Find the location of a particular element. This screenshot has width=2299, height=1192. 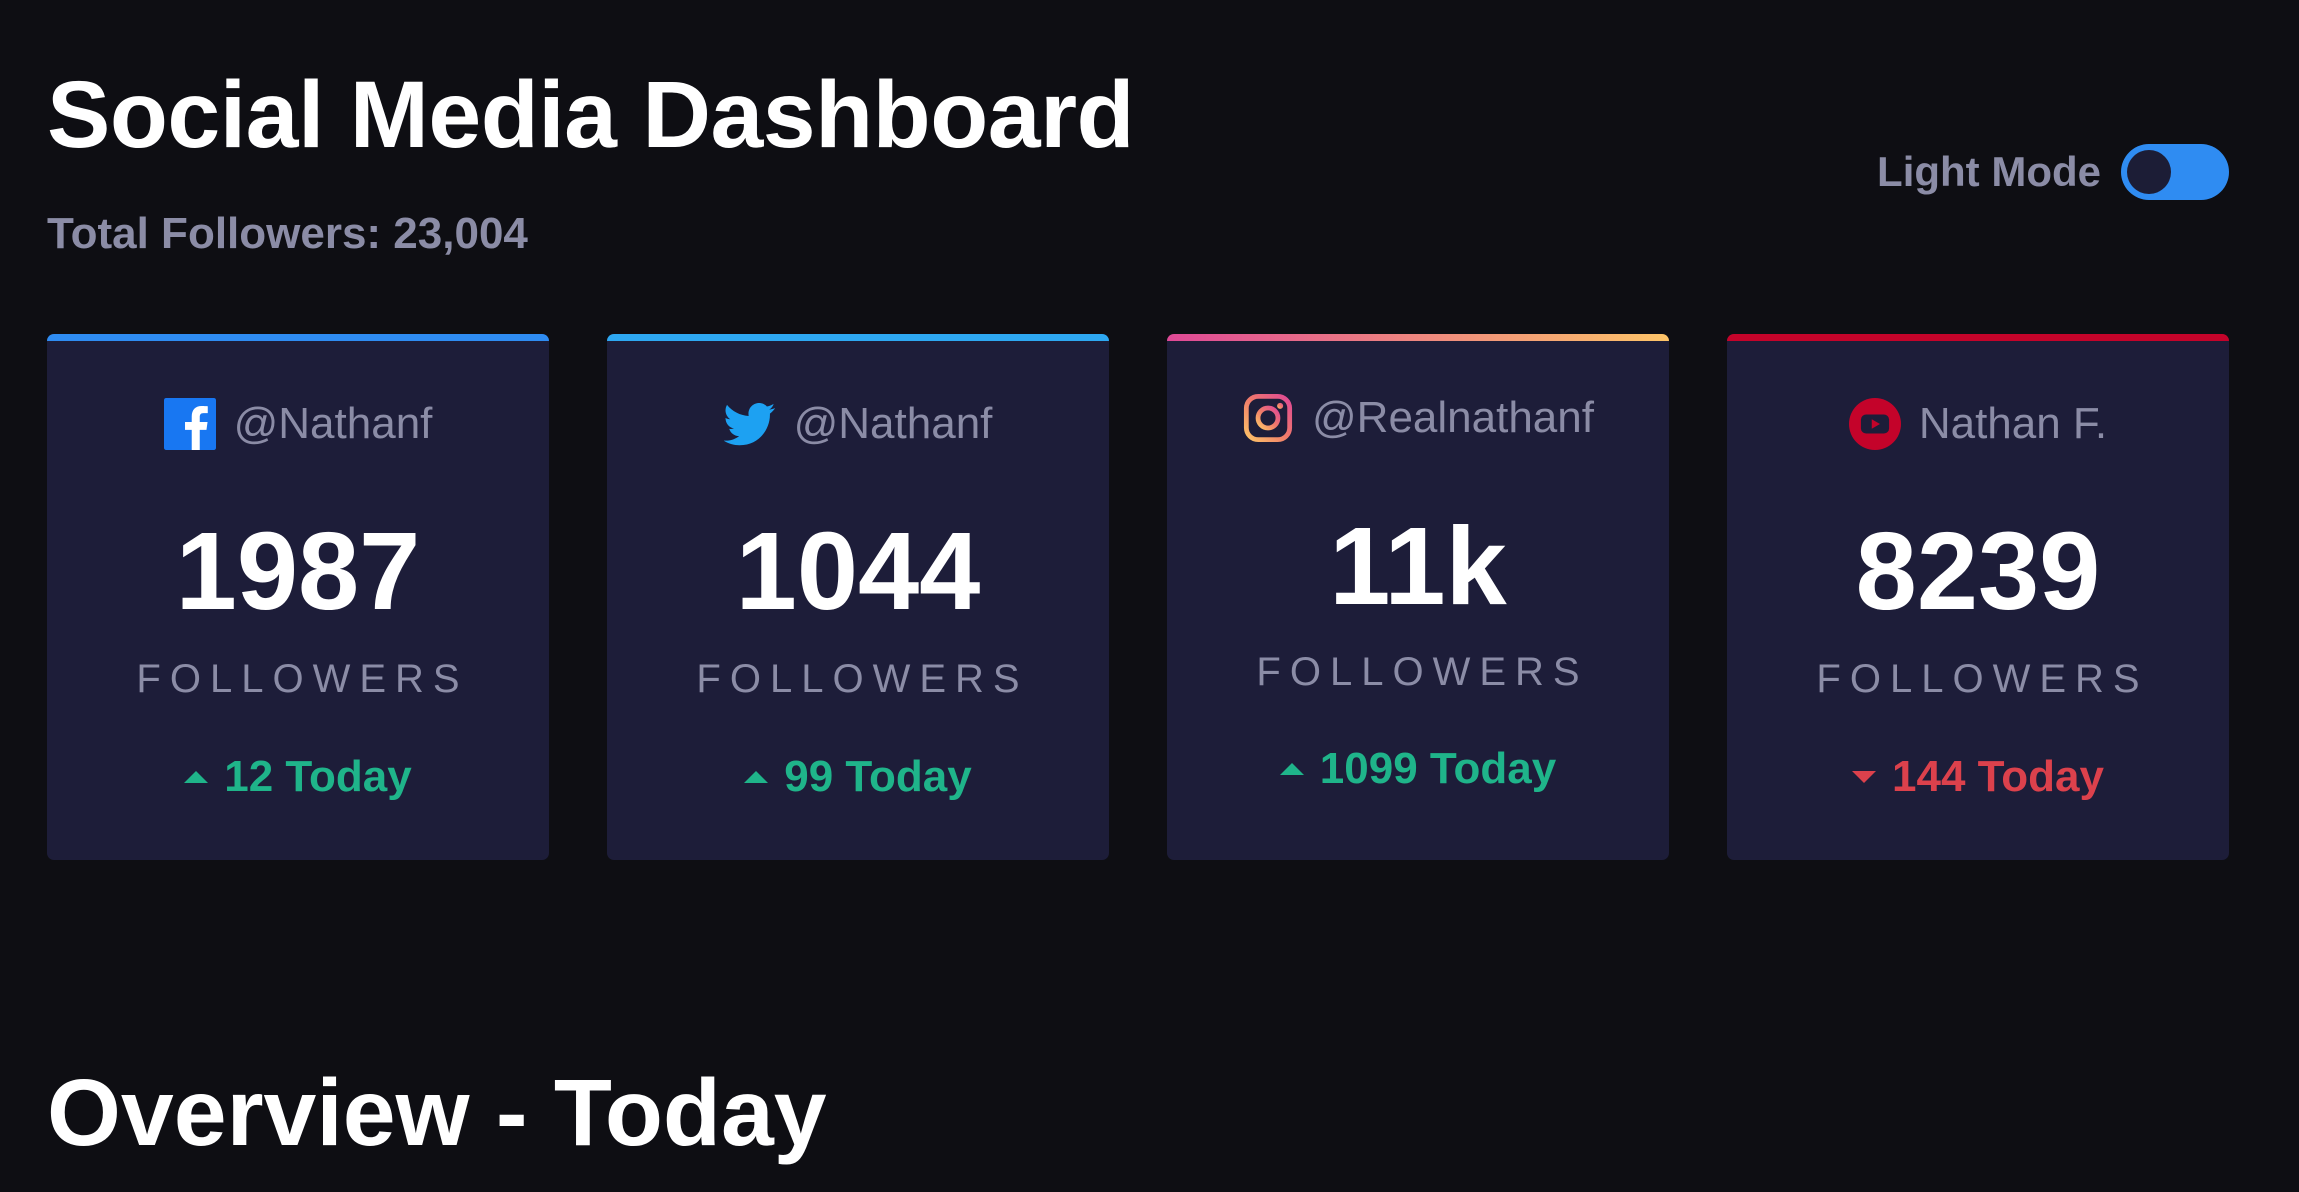

card-header: Nathan F. is located at coordinates (1978, 424).